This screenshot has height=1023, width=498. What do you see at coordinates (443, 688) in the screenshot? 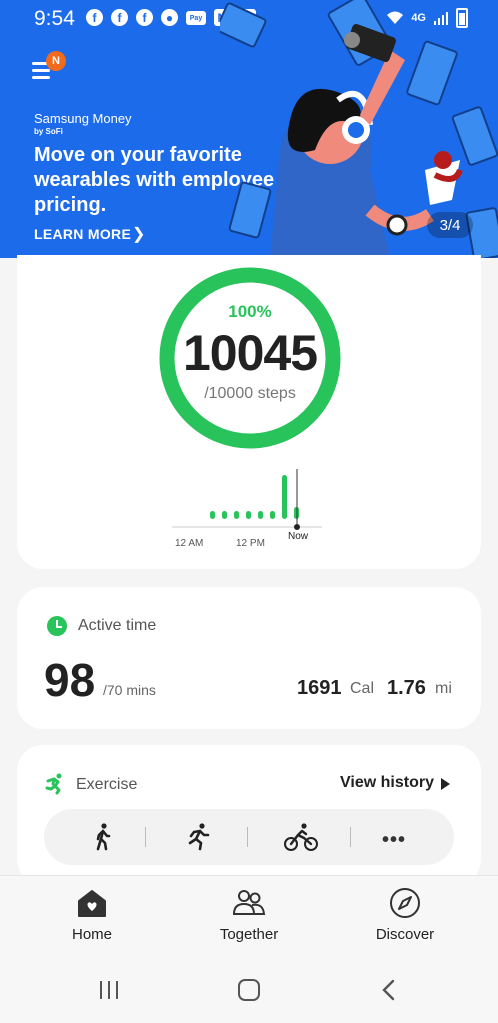
I see `distance-unit: mi` at bounding box center [443, 688].